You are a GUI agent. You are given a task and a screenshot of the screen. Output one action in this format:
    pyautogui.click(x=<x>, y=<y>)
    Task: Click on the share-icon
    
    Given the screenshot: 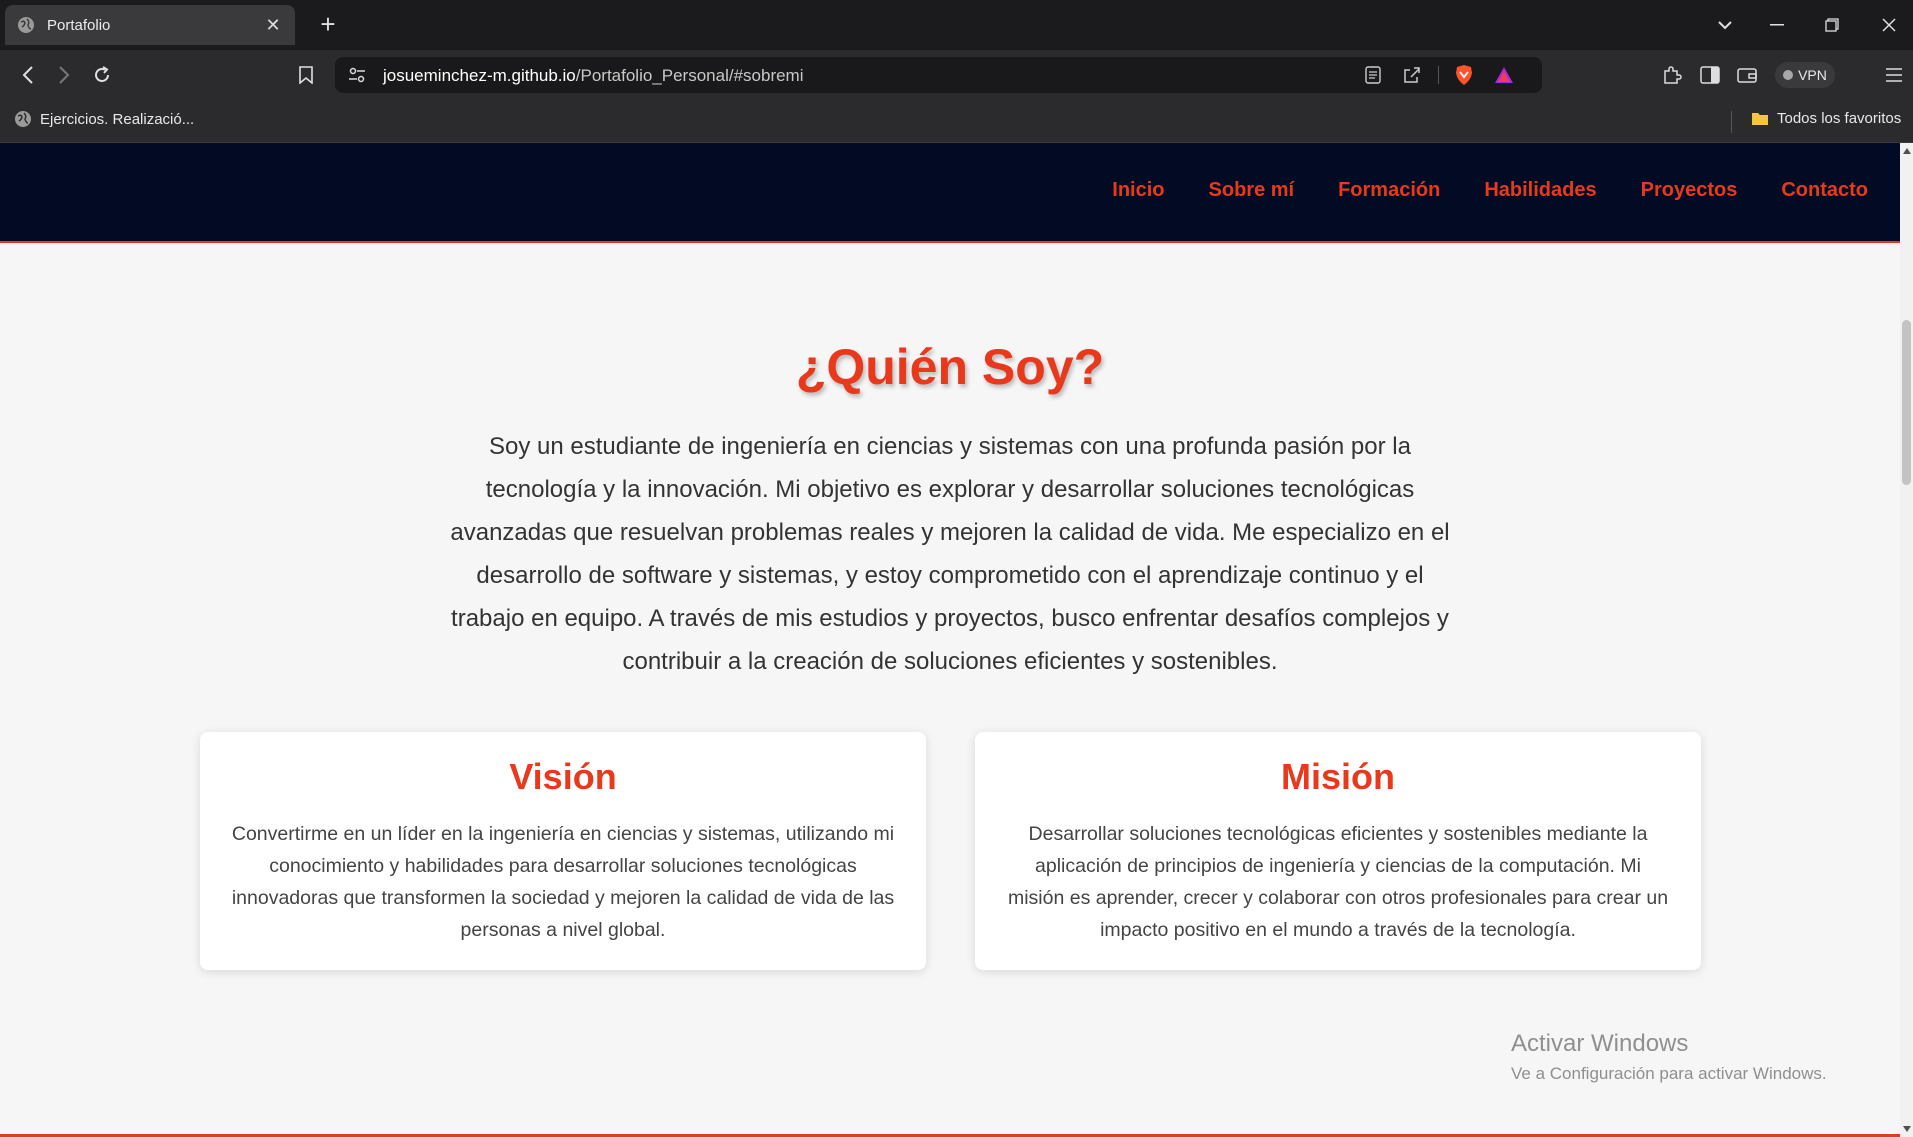 What is the action you would take?
    pyautogui.click(x=1412, y=75)
    